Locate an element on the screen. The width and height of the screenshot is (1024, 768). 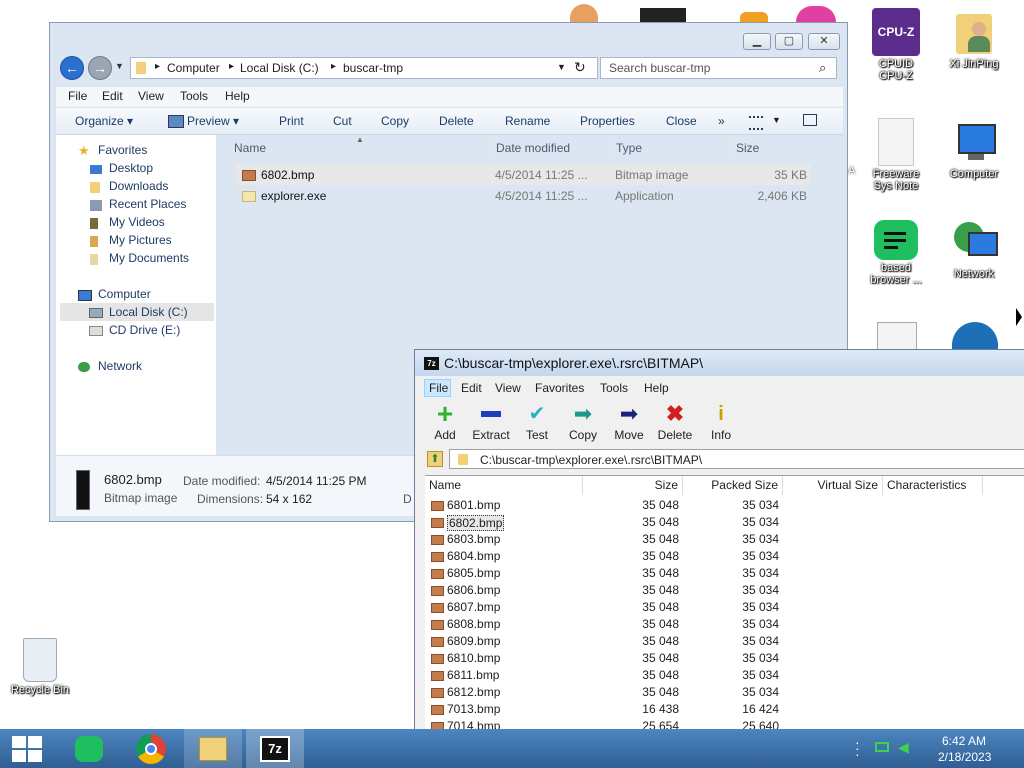
nav-my-pictures: My Pictures is located at coordinates (140, 240).